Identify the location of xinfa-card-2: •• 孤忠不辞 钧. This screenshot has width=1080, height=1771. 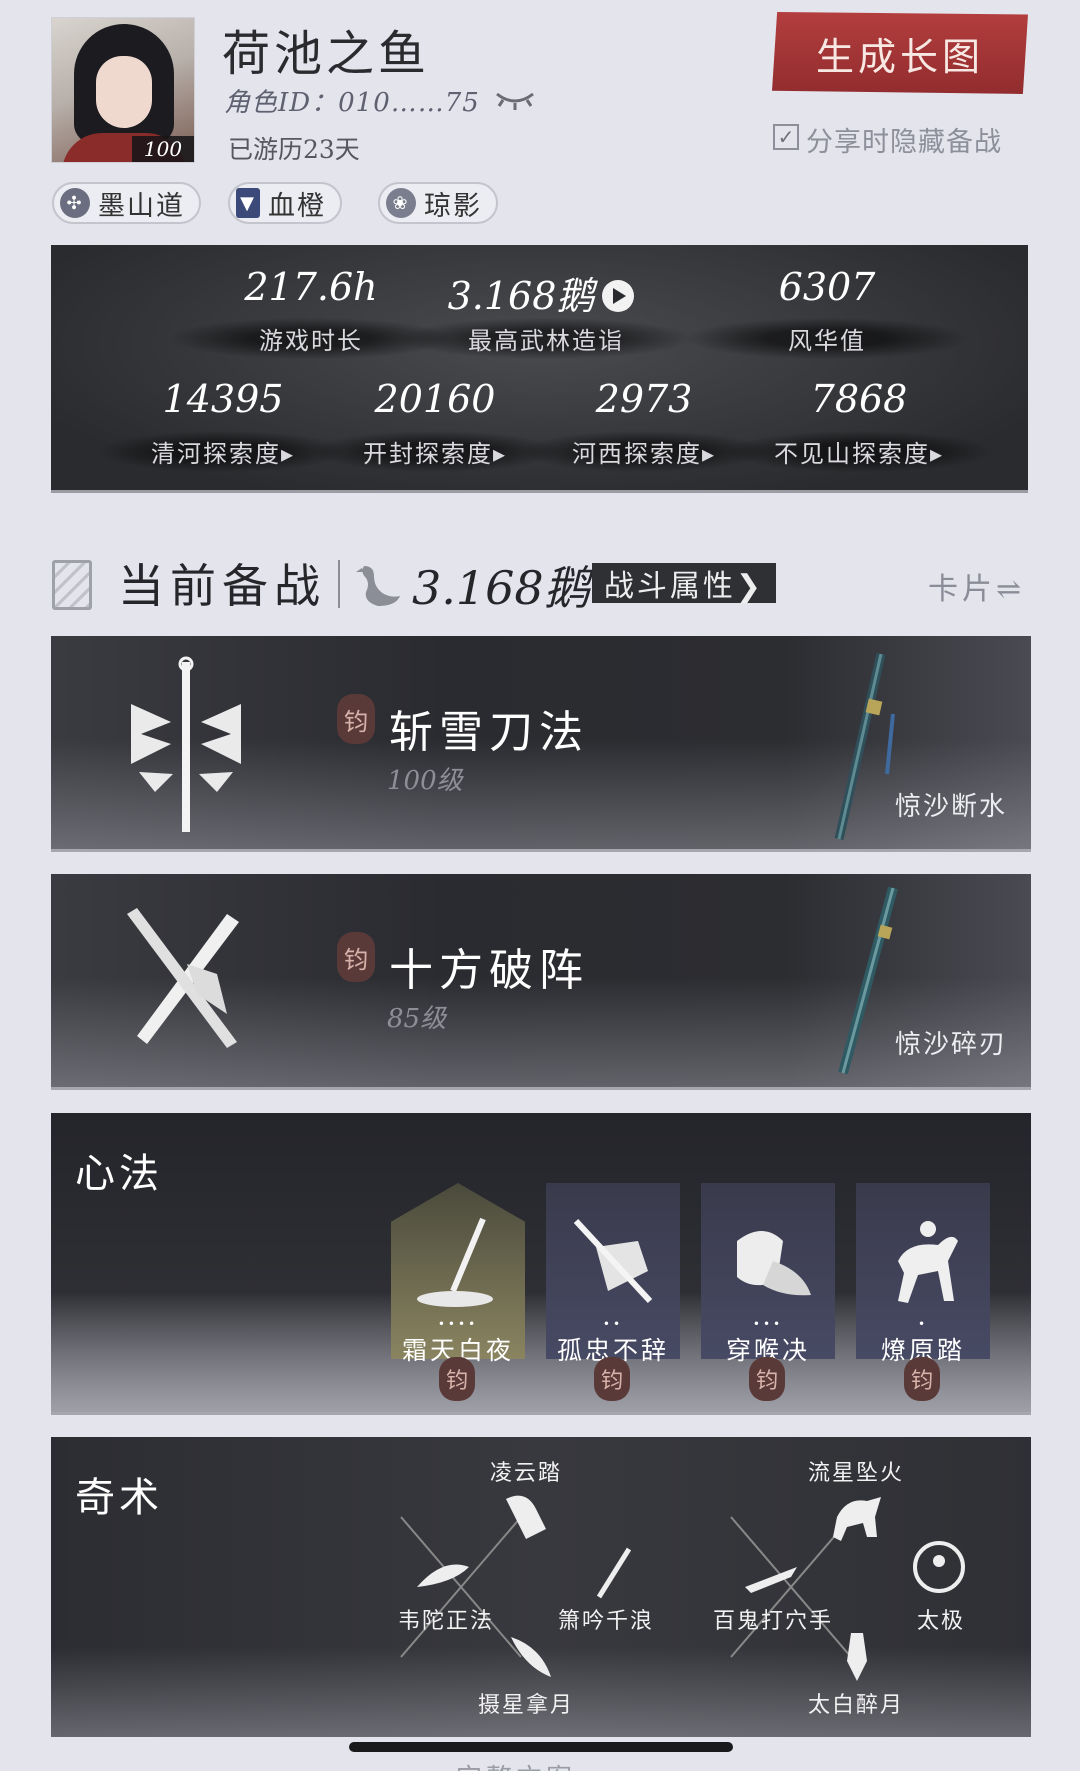
(613, 1292).